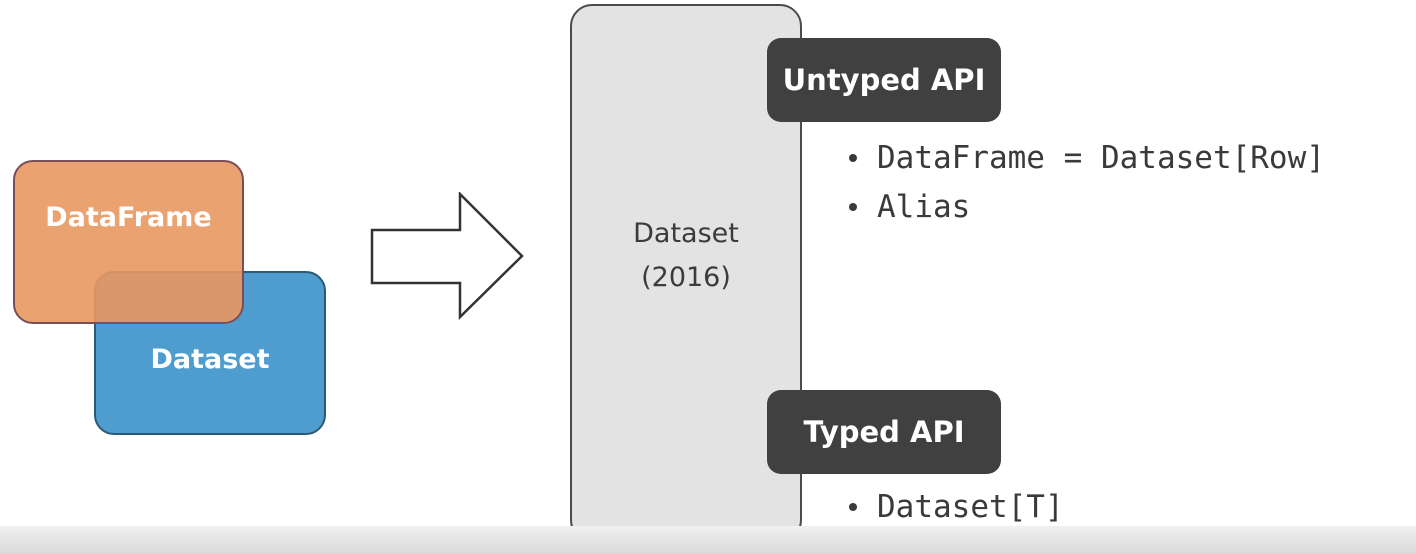 Image resolution: width=1416 pixels, height=554 pixels. What do you see at coordinates (210, 359) in the screenshot?
I see `dataset-box-label: Dataset` at bounding box center [210, 359].